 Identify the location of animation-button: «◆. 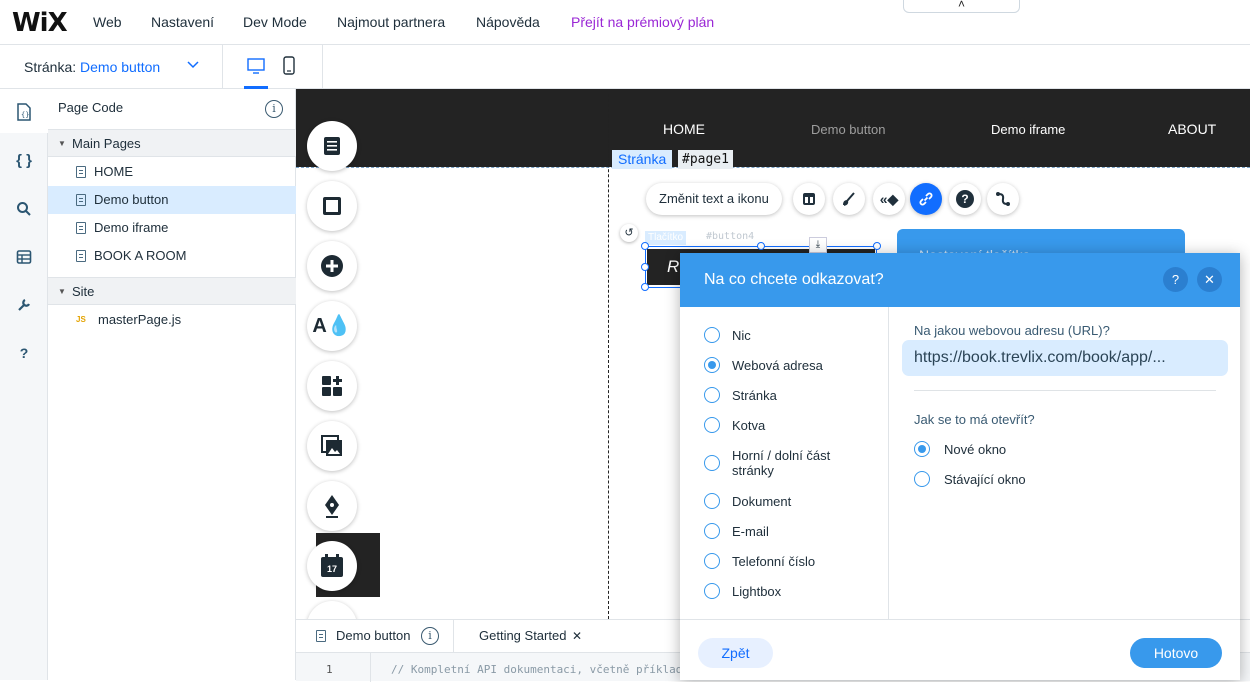
(889, 199).